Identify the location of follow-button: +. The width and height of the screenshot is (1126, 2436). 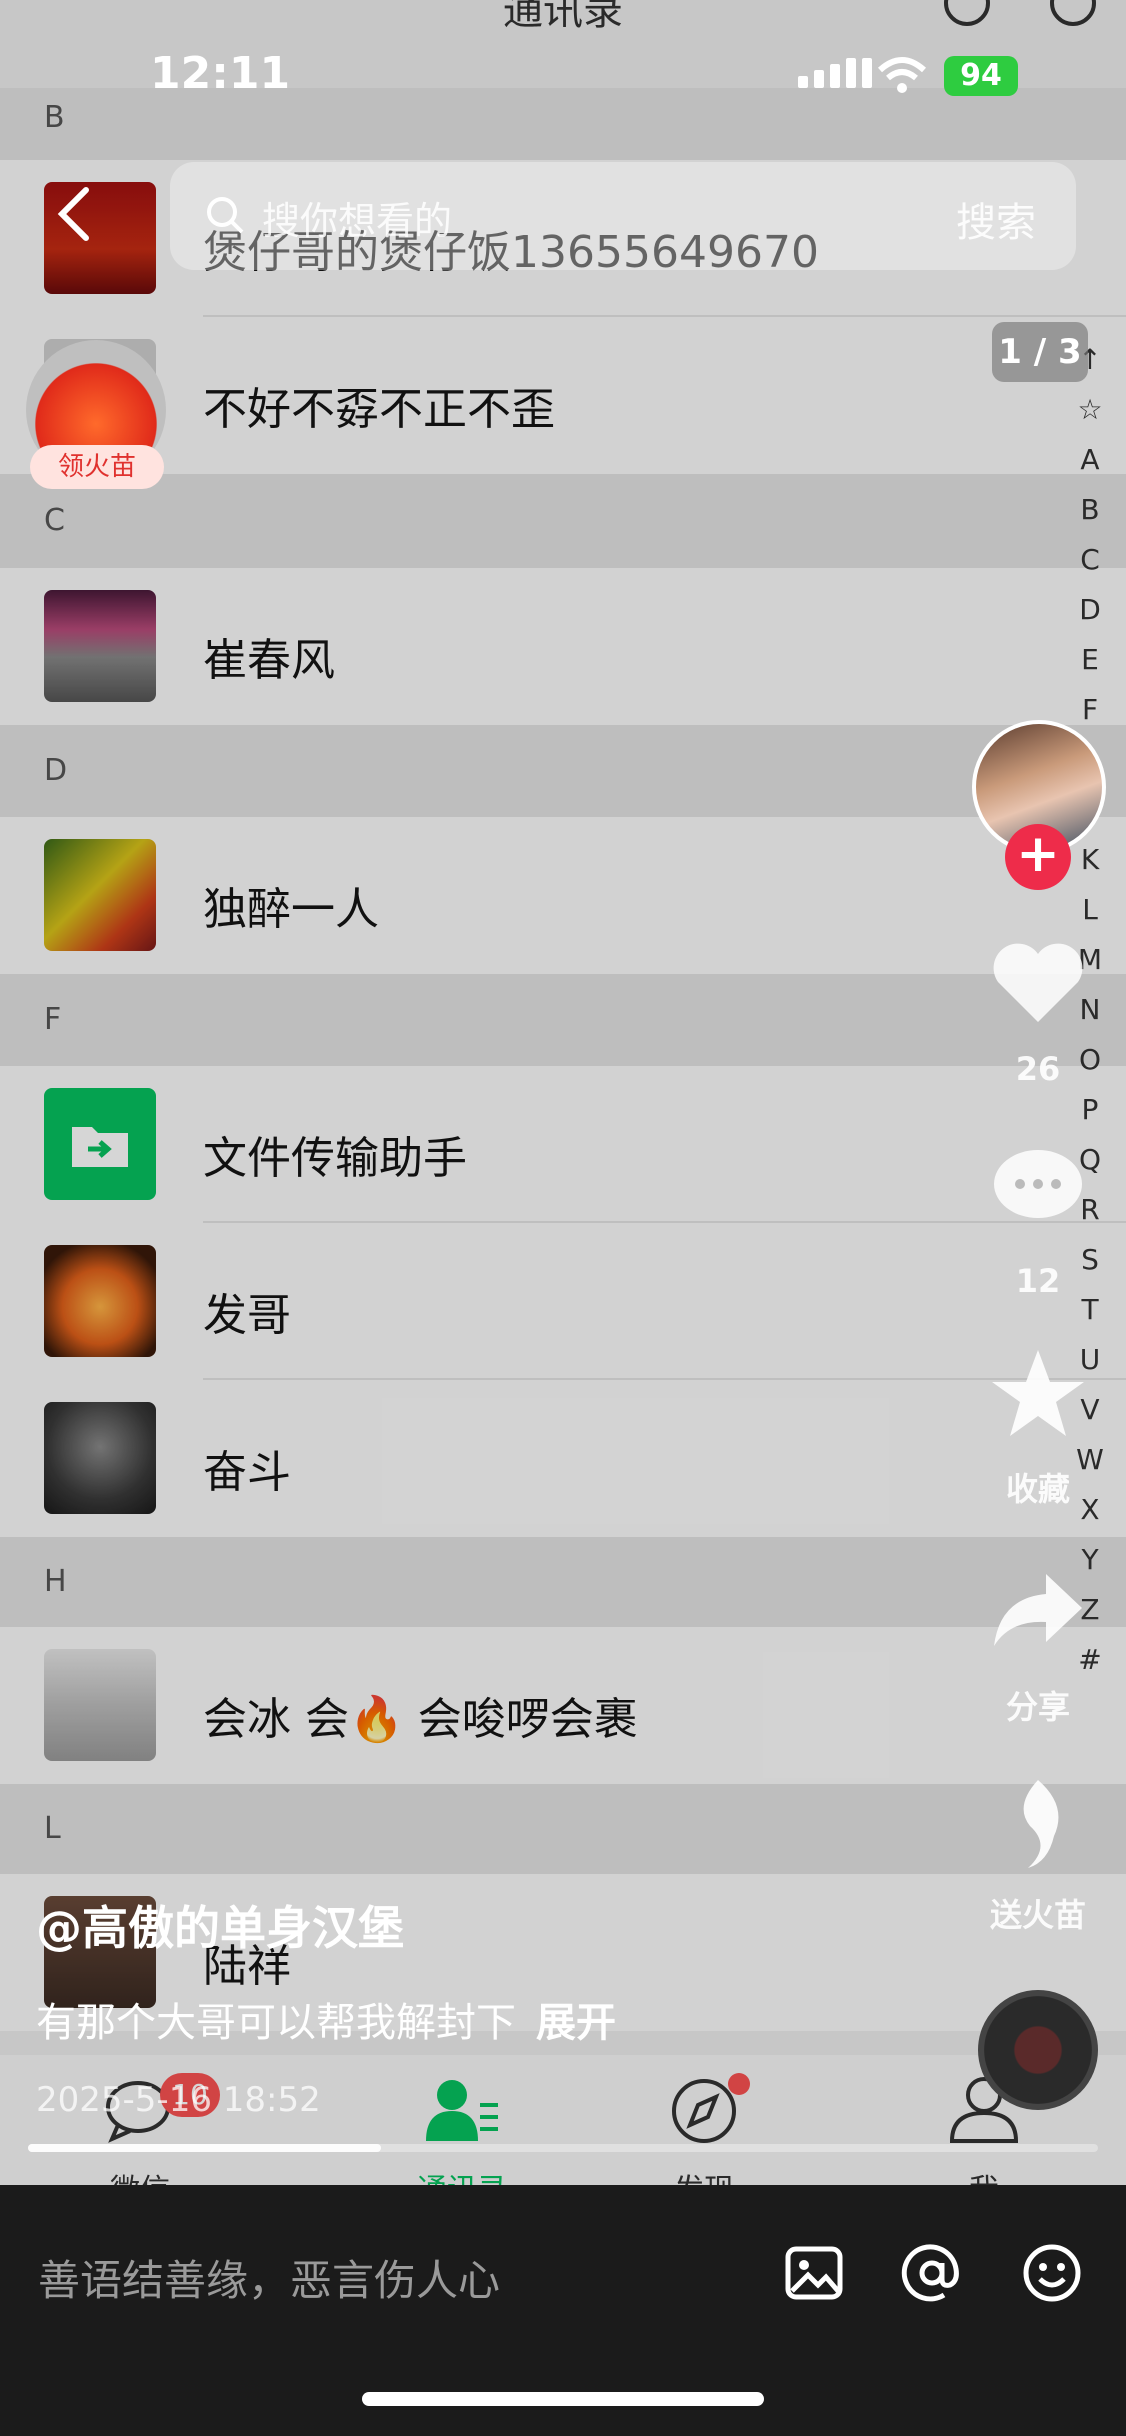
(1038, 857).